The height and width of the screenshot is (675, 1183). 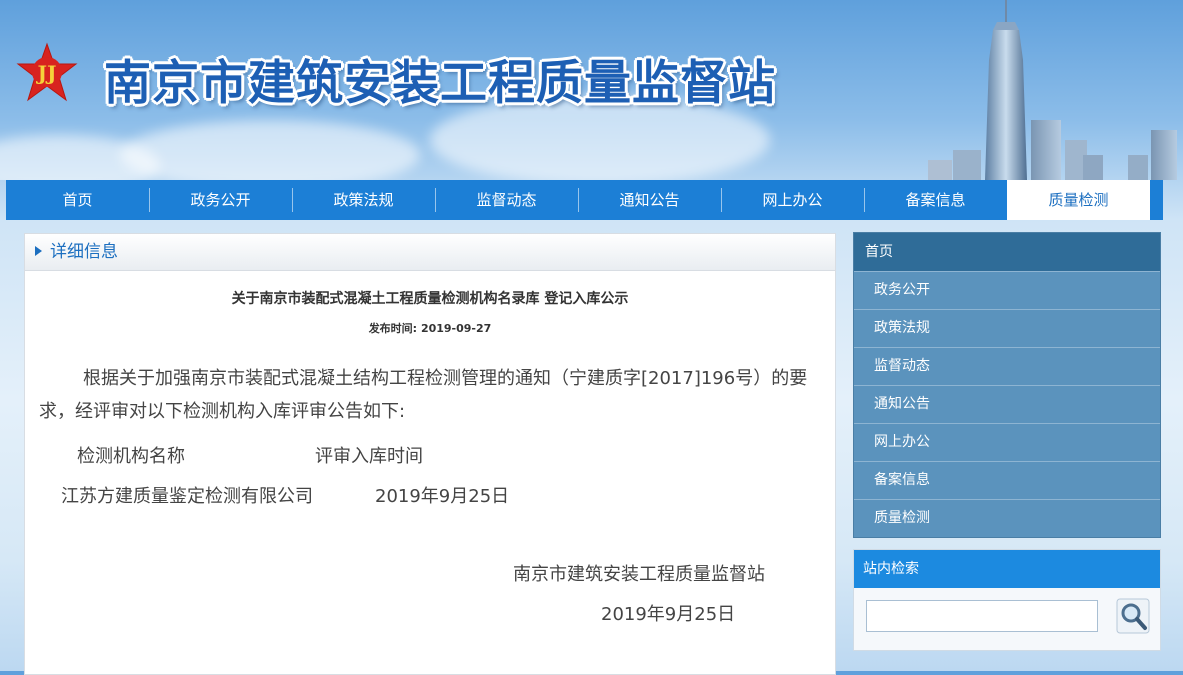 What do you see at coordinates (982, 616) in the screenshot?
I see `search-input` at bounding box center [982, 616].